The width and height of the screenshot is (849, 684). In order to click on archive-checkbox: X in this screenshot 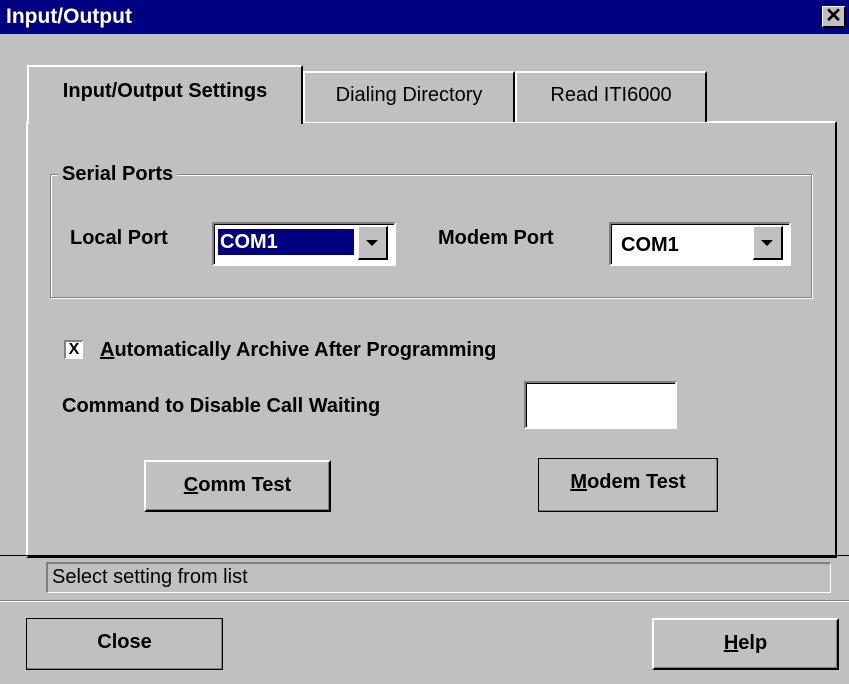, I will do `click(73, 349)`.